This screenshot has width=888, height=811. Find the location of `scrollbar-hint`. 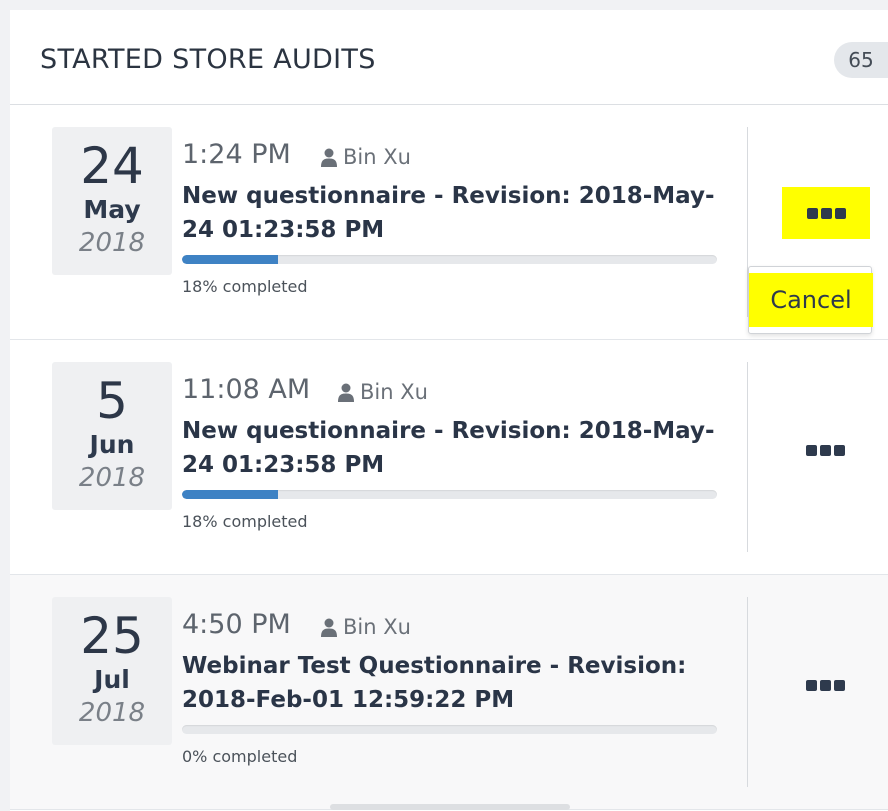

scrollbar-hint is located at coordinates (450, 807).